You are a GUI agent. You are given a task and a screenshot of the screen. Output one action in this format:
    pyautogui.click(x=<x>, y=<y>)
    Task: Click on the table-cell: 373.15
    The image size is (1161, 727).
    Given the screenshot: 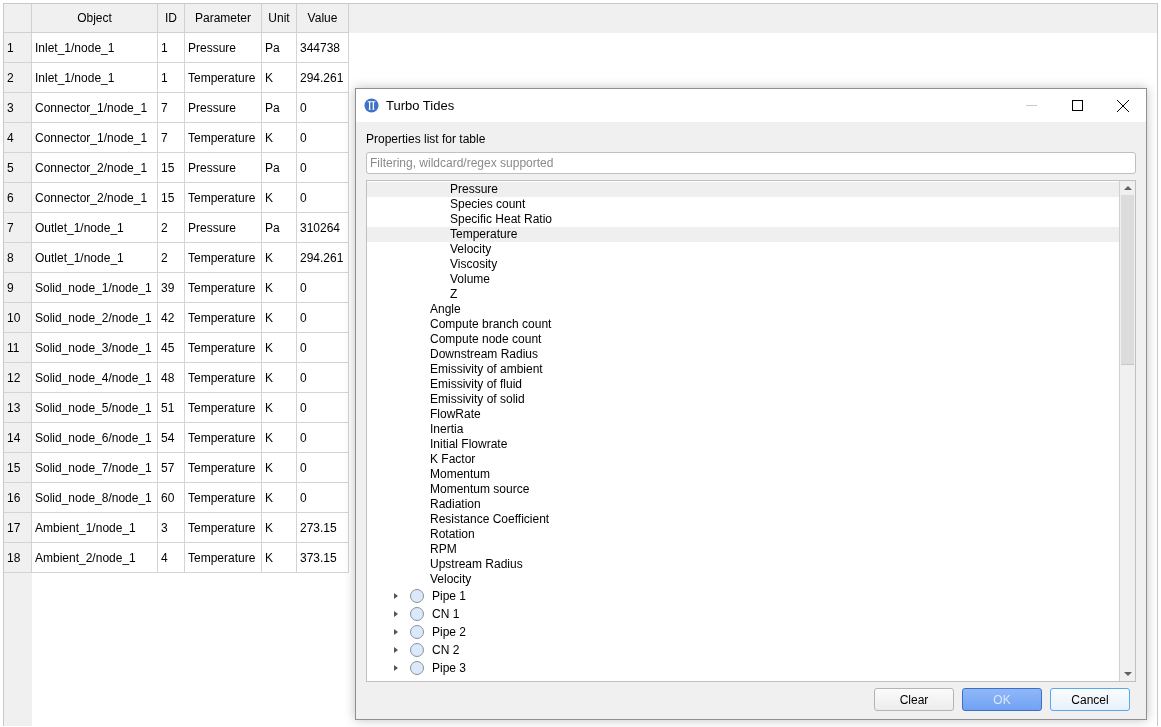 What is the action you would take?
    pyautogui.click(x=323, y=558)
    